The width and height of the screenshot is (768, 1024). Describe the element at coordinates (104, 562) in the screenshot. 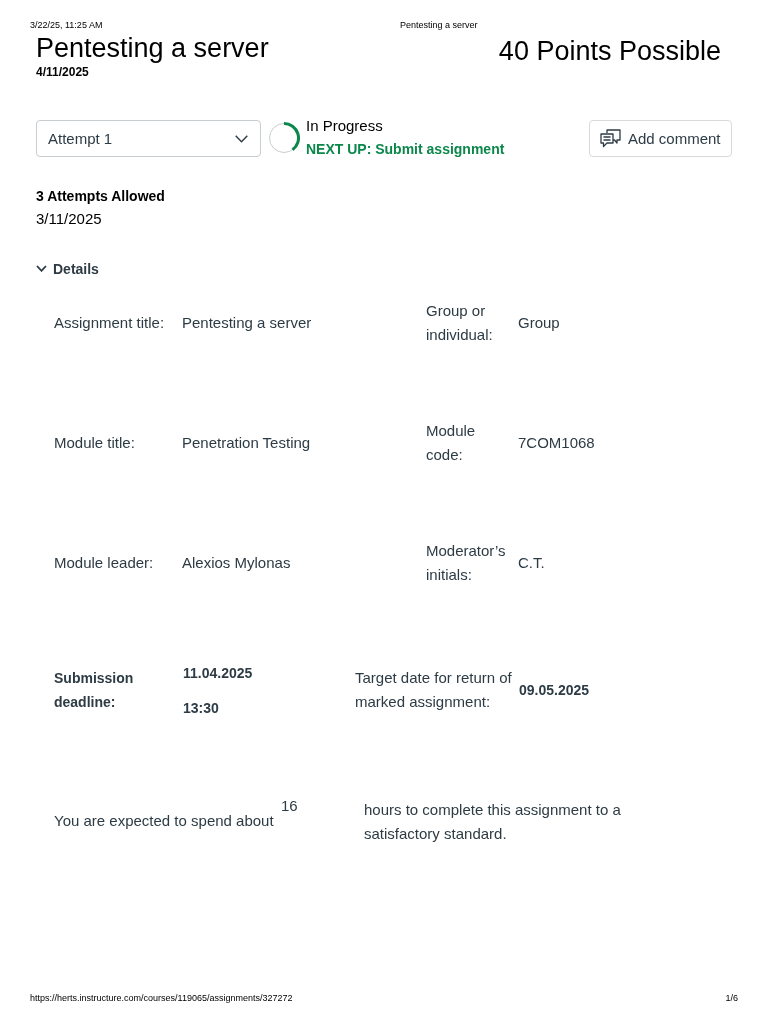

I see `field-label: Module leader:` at that location.